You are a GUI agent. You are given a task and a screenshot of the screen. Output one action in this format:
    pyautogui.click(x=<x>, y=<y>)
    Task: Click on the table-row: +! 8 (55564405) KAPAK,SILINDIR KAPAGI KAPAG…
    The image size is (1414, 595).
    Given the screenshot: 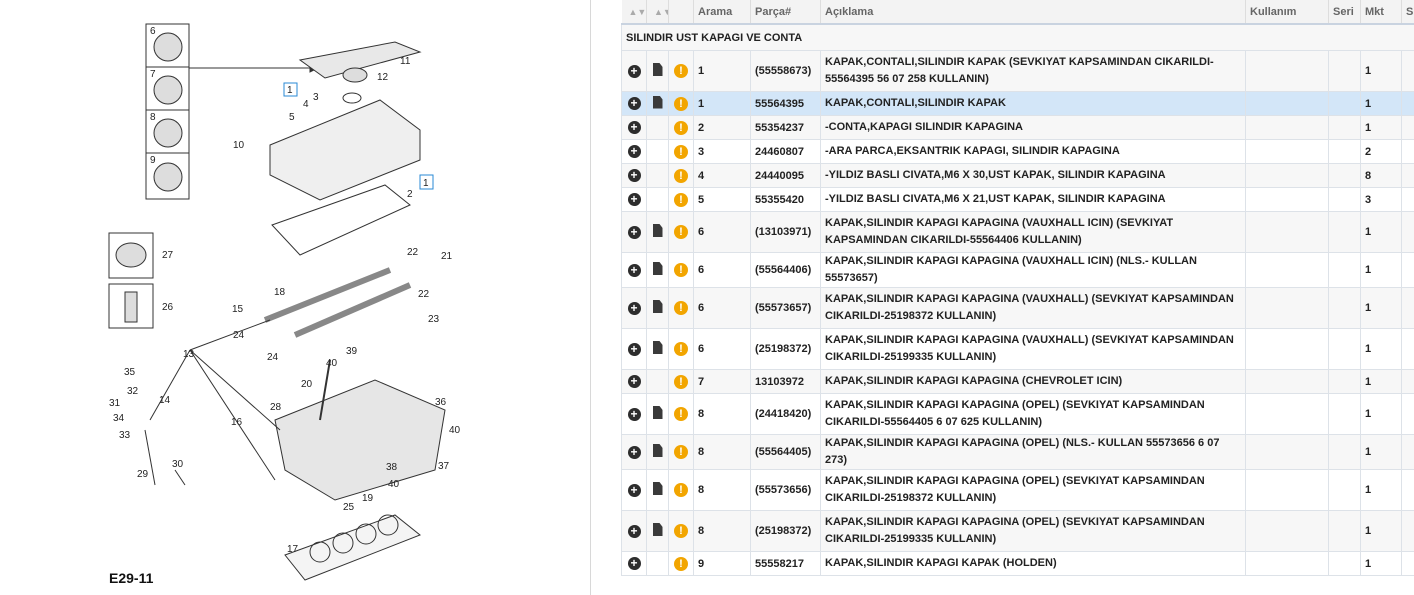 What is the action you would take?
    pyautogui.click(x=1017, y=452)
    